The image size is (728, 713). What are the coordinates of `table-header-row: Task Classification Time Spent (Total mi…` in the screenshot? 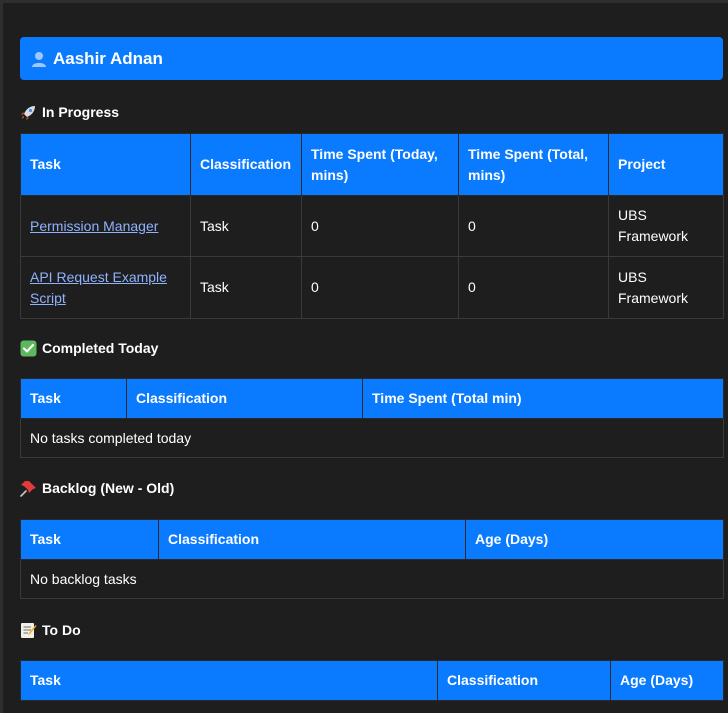 It's located at (372, 398).